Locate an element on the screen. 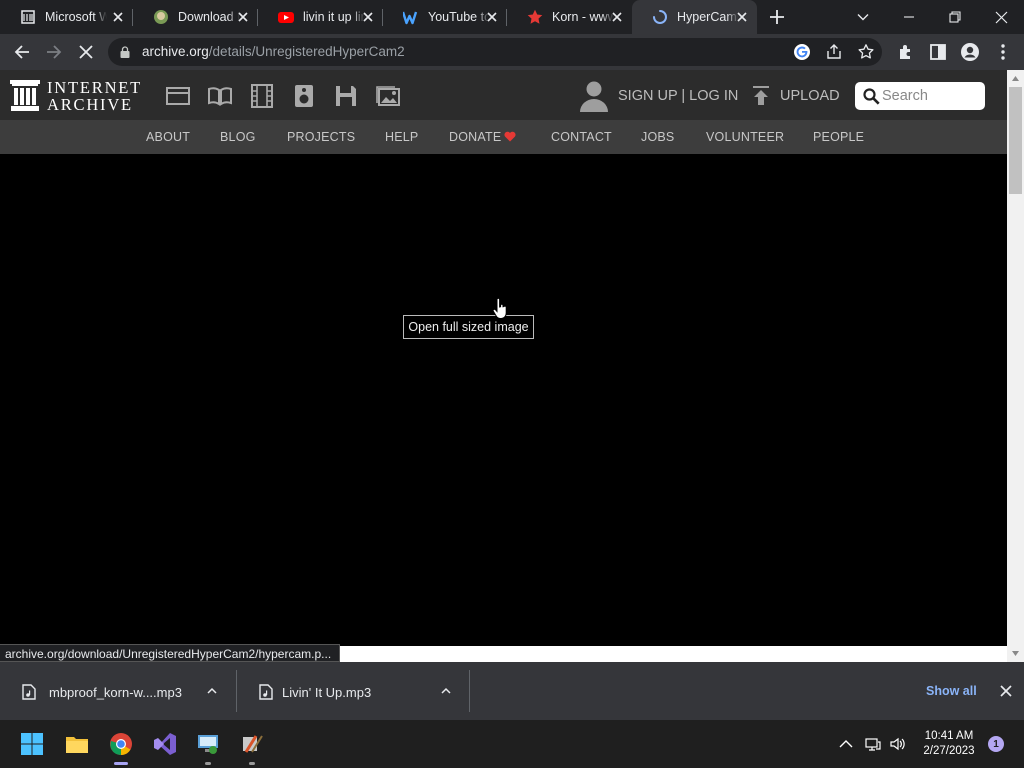 The height and width of the screenshot is (768, 1024). side-panel-icon is located at coordinates (938, 52).